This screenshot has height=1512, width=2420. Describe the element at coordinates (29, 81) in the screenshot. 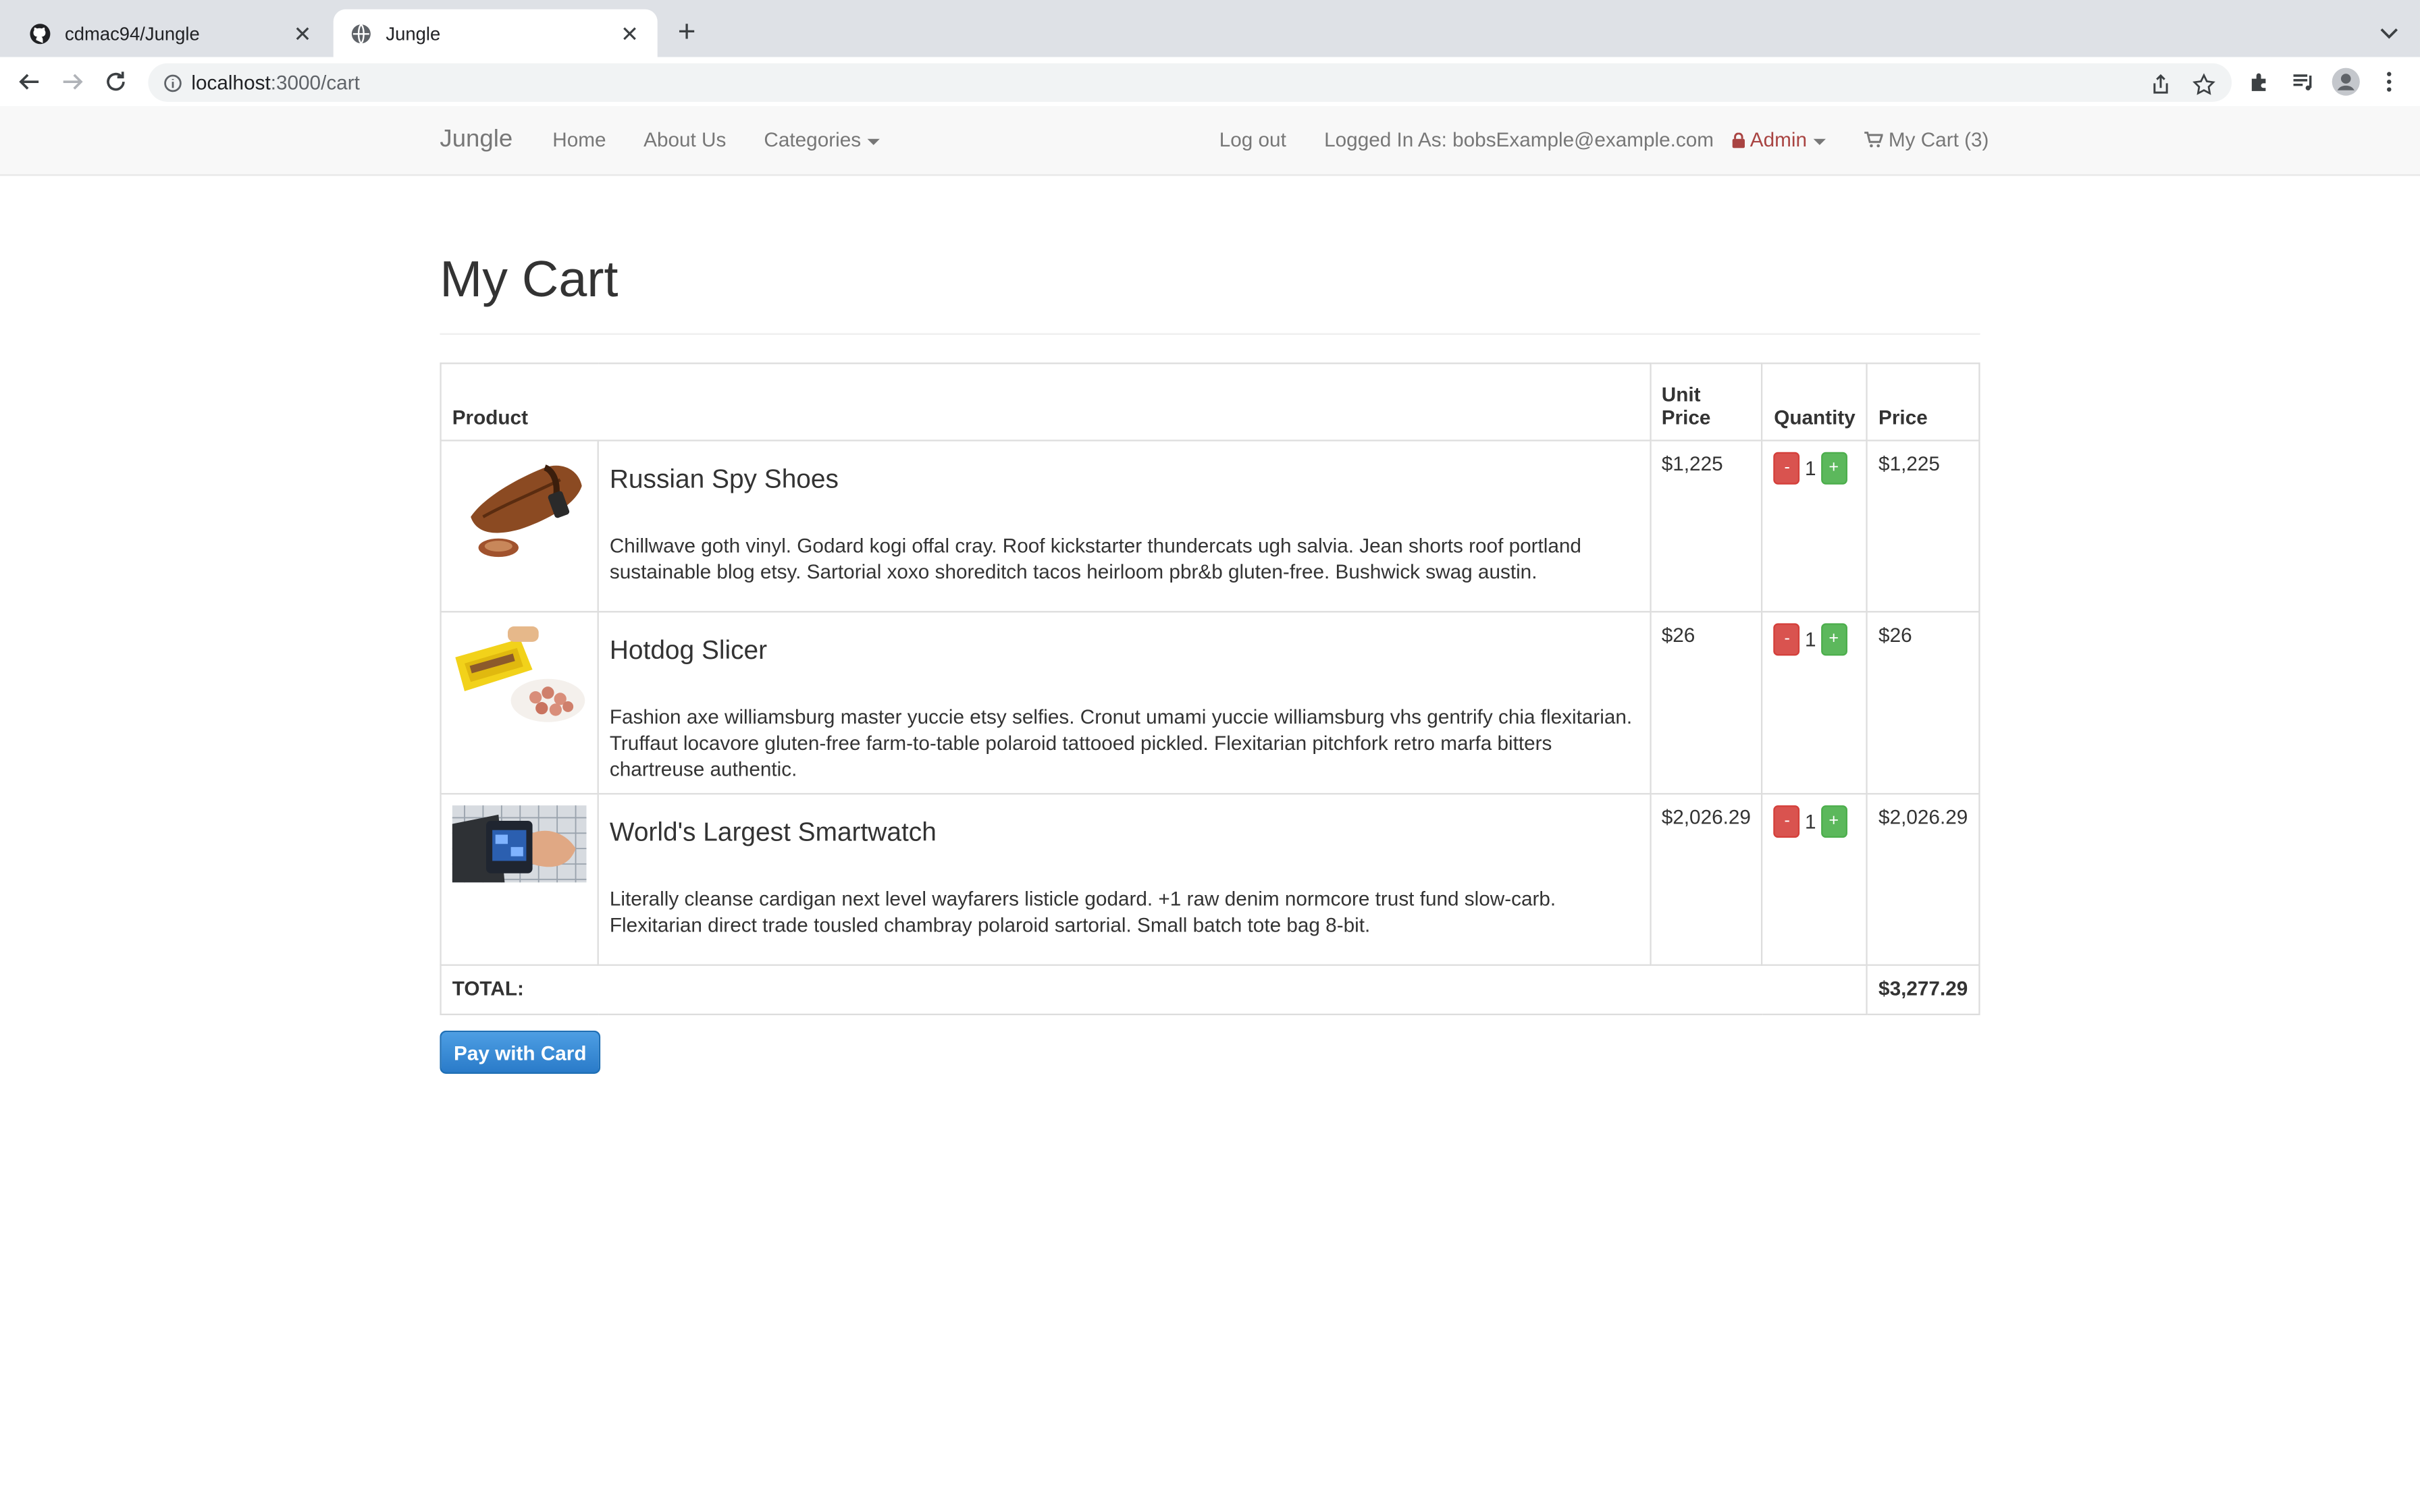

I see `back-icon` at that location.